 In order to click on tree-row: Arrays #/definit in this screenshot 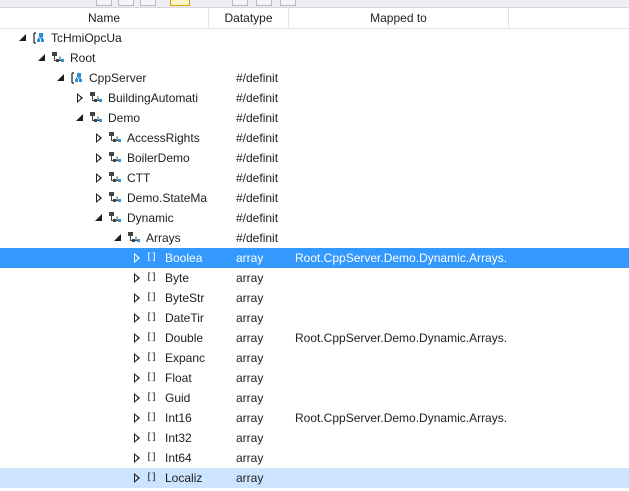, I will do `click(314, 238)`.